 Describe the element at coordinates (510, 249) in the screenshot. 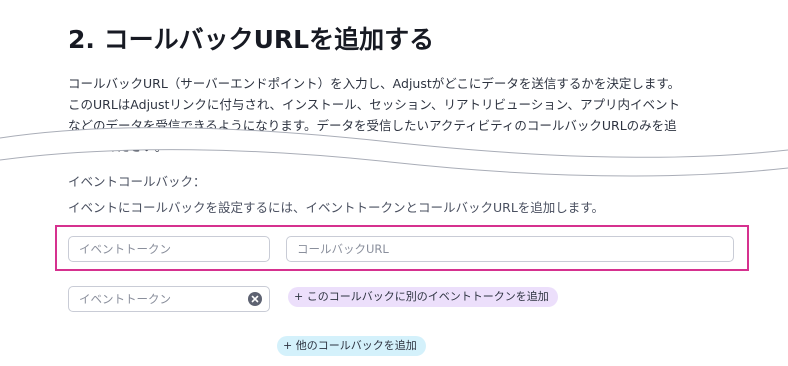

I see `callback-url-input` at that location.